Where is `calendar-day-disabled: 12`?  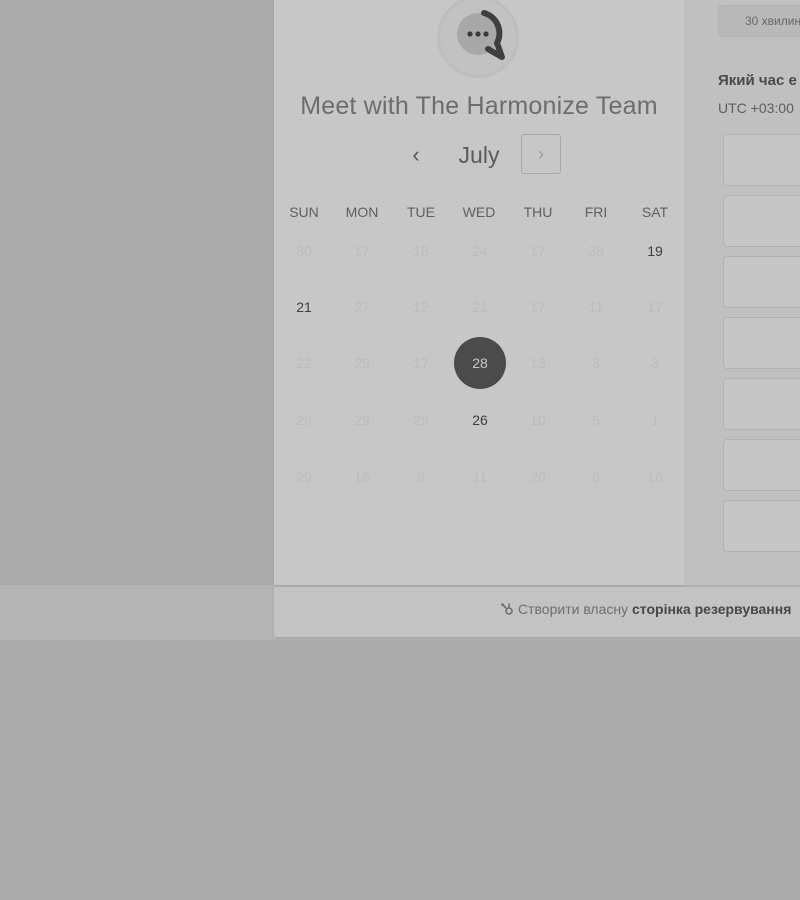
calendar-day-disabled: 12 is located at coordinates (421, 307).